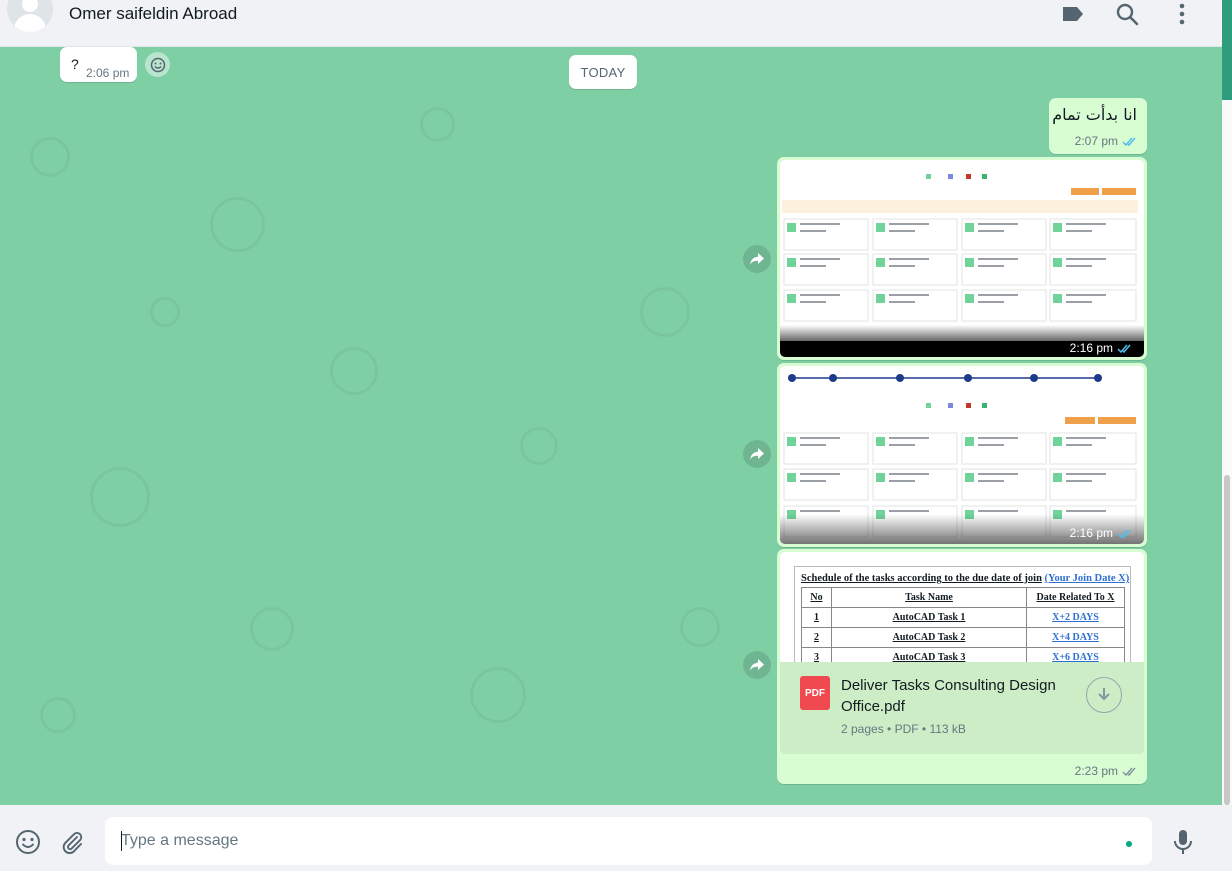 The height and width of the screenshot is (871, 1232). What do you see at coordinates (603, 72) in the screenshot?
I see `date-divider: TODAY` at bounding box center [603, 72].